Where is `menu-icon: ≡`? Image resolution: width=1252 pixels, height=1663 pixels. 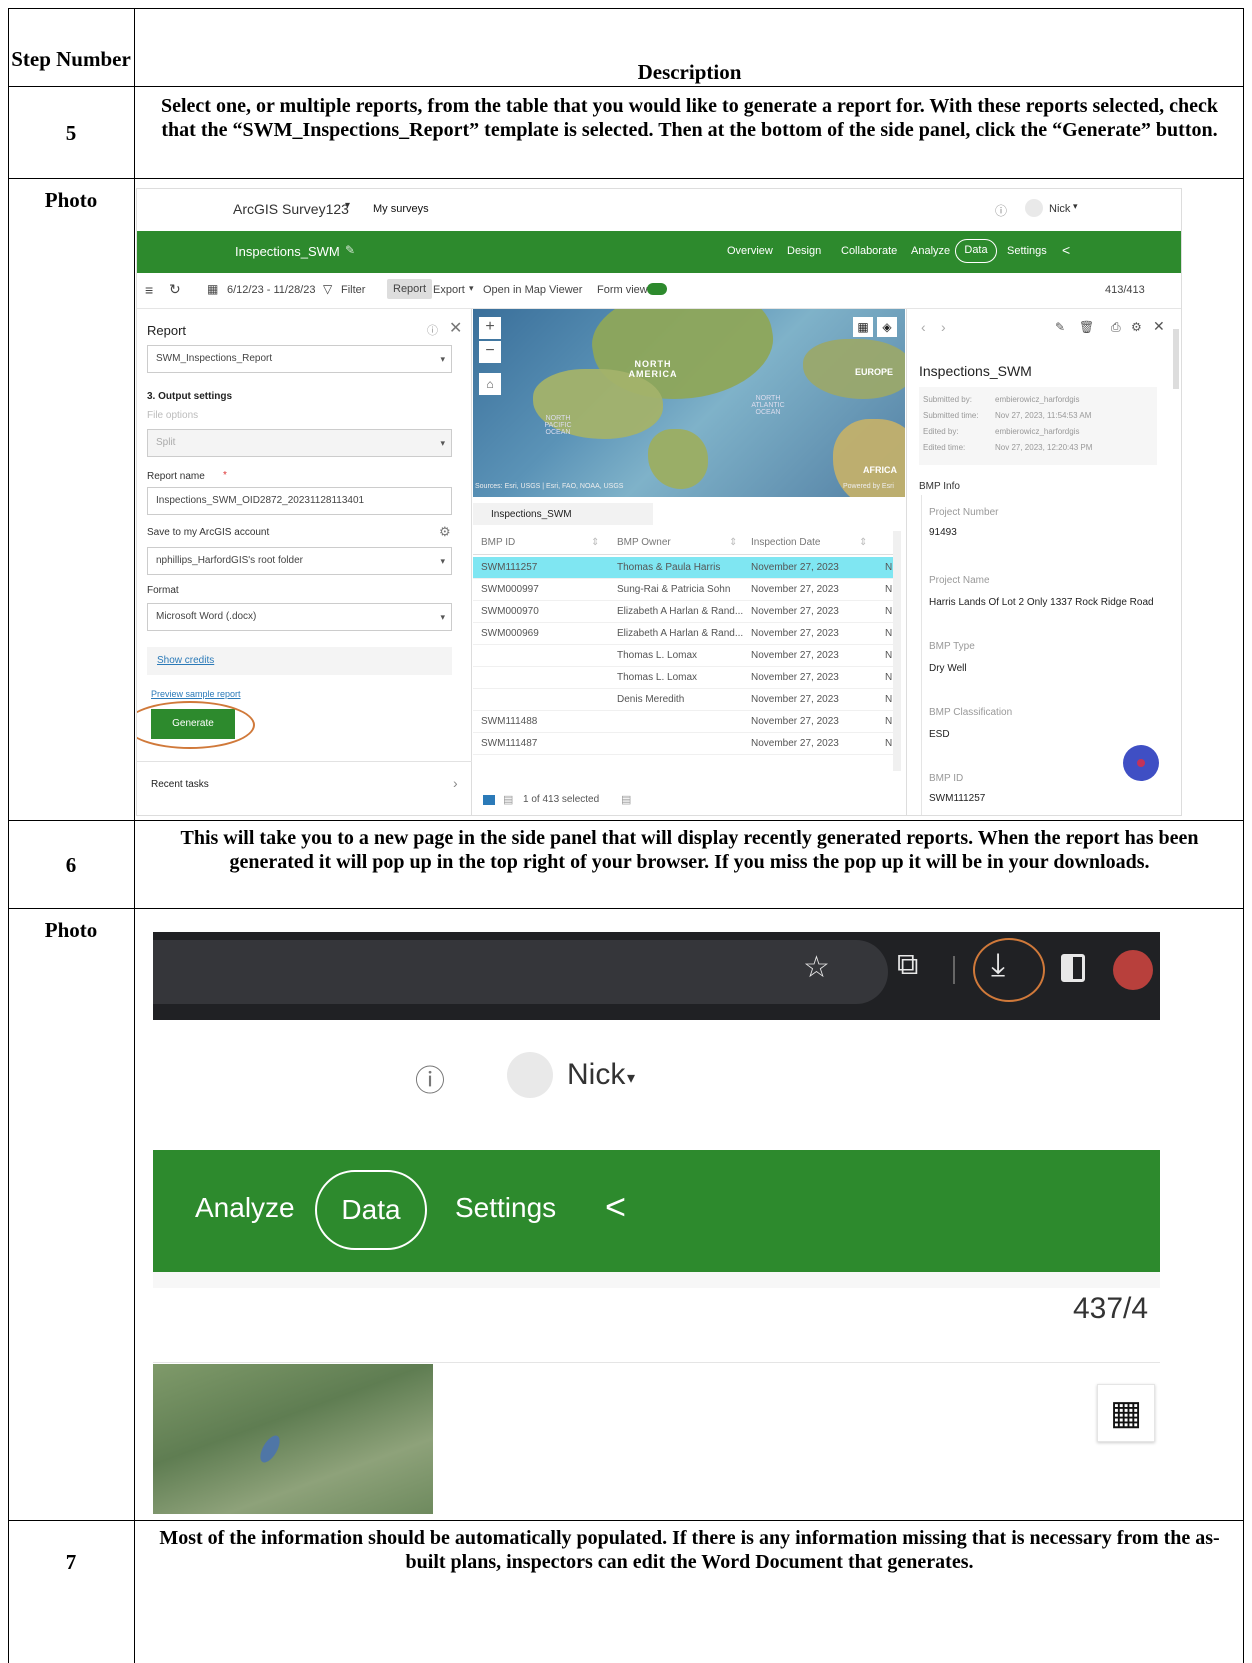
menu-icon: ≡ is located at coordinates (149, 290).